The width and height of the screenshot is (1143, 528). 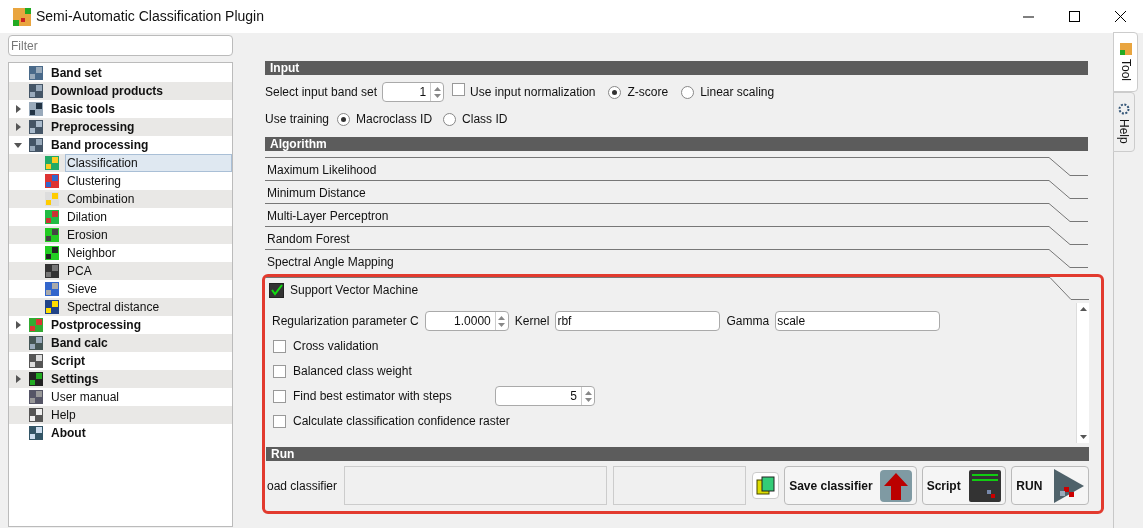 I want to click on algorithm-tab: Maximum Likelihood, so click(x=324, y=170).